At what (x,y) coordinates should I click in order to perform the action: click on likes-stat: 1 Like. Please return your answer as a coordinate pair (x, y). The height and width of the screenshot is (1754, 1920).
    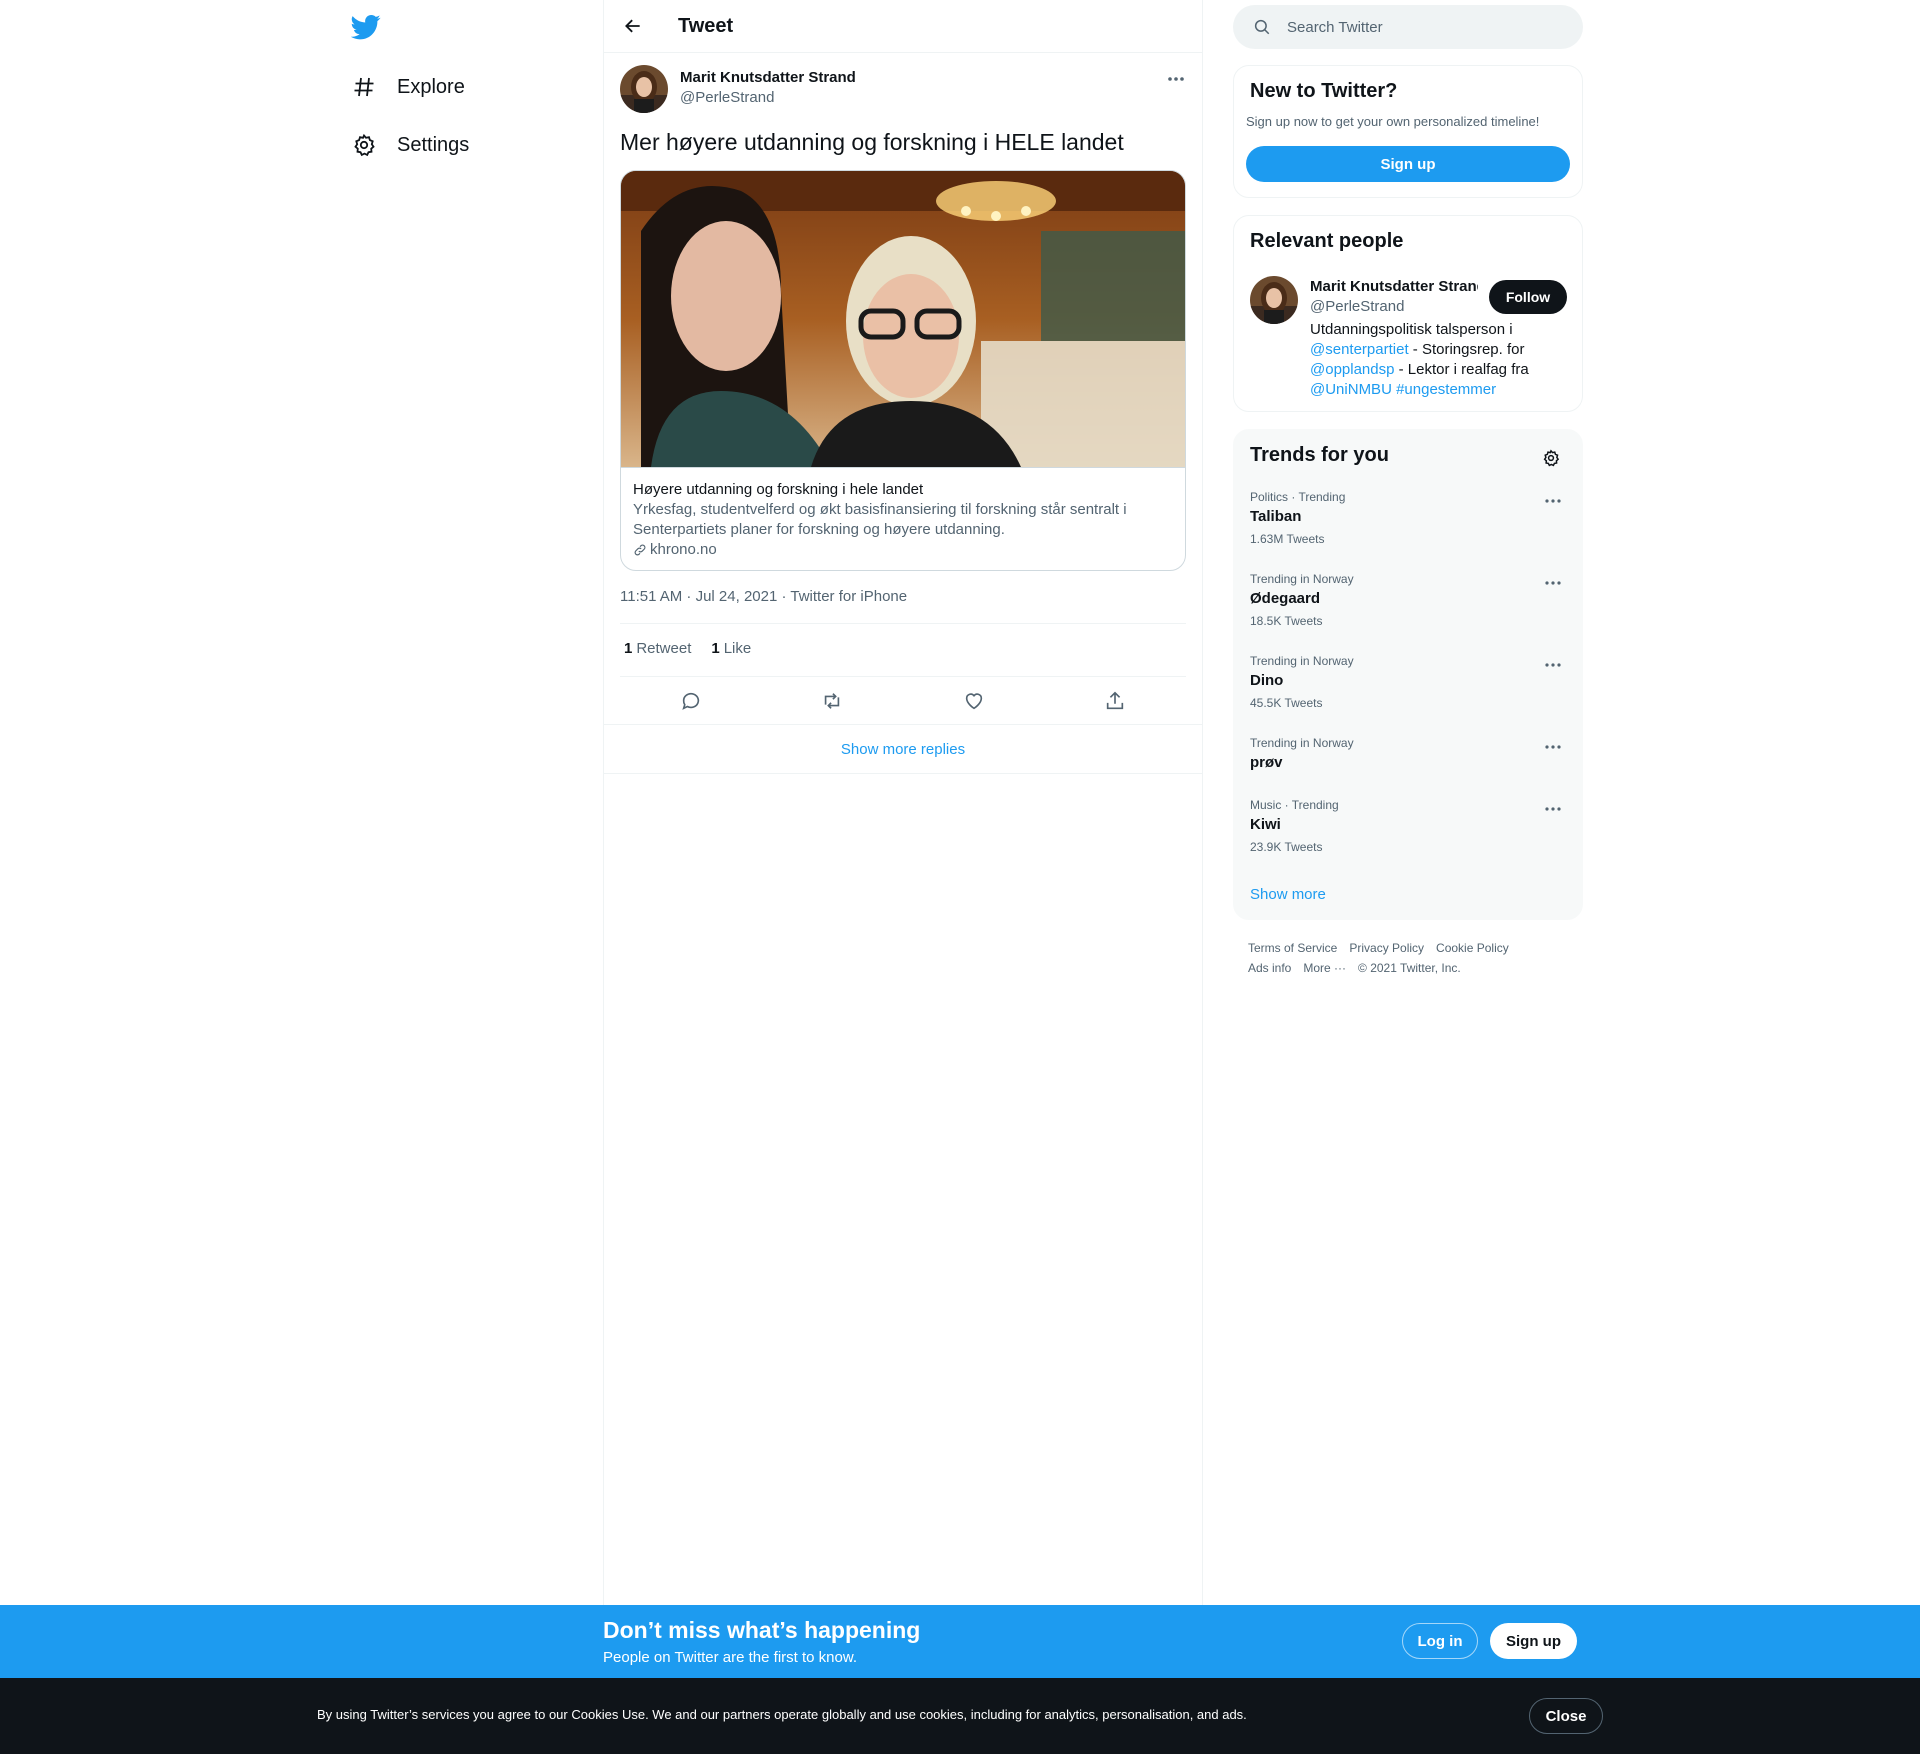
    Looking at the image, I should click on (731, 648).